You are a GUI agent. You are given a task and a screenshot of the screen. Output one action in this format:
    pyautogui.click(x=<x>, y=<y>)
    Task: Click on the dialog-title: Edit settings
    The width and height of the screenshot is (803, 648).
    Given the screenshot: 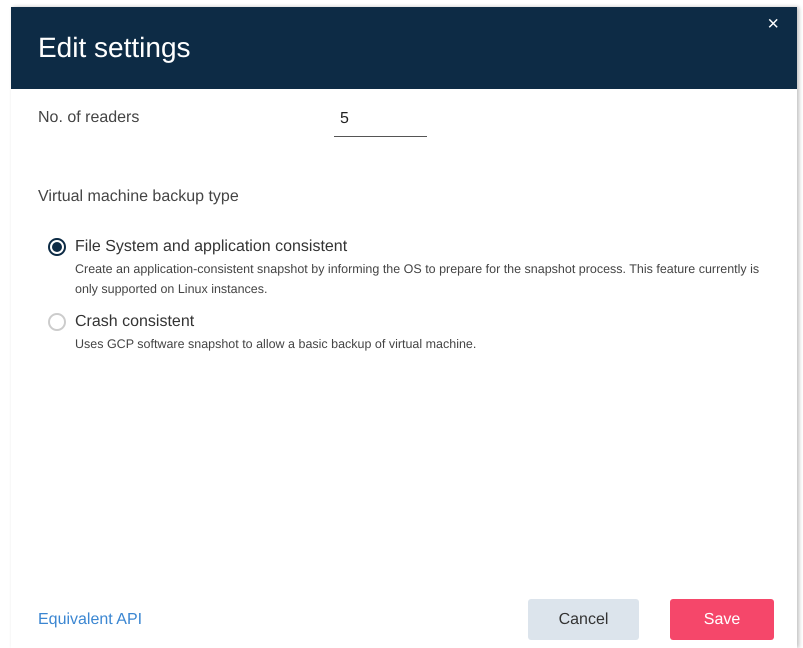 What is the action you would take?
    pyautogui.click(x=114, y=48)
    